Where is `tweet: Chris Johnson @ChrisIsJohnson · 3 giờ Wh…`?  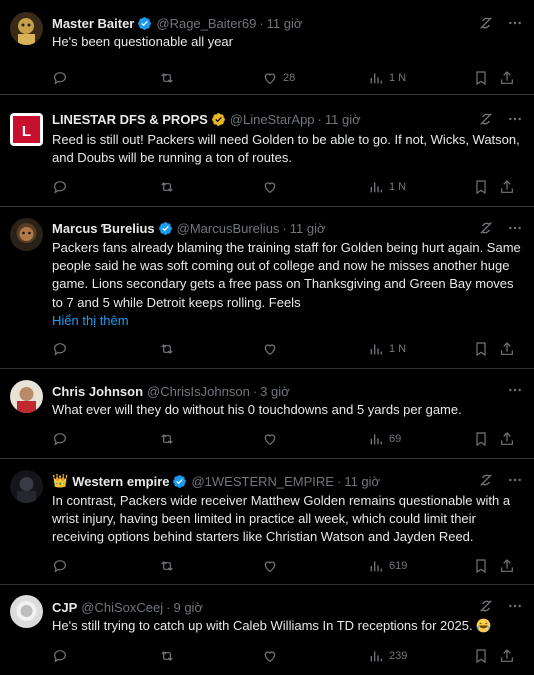 tweet: Chris Johnson @ChrisIsJohnson · 3 giờ Wh… is located at coordinates (267, 414).